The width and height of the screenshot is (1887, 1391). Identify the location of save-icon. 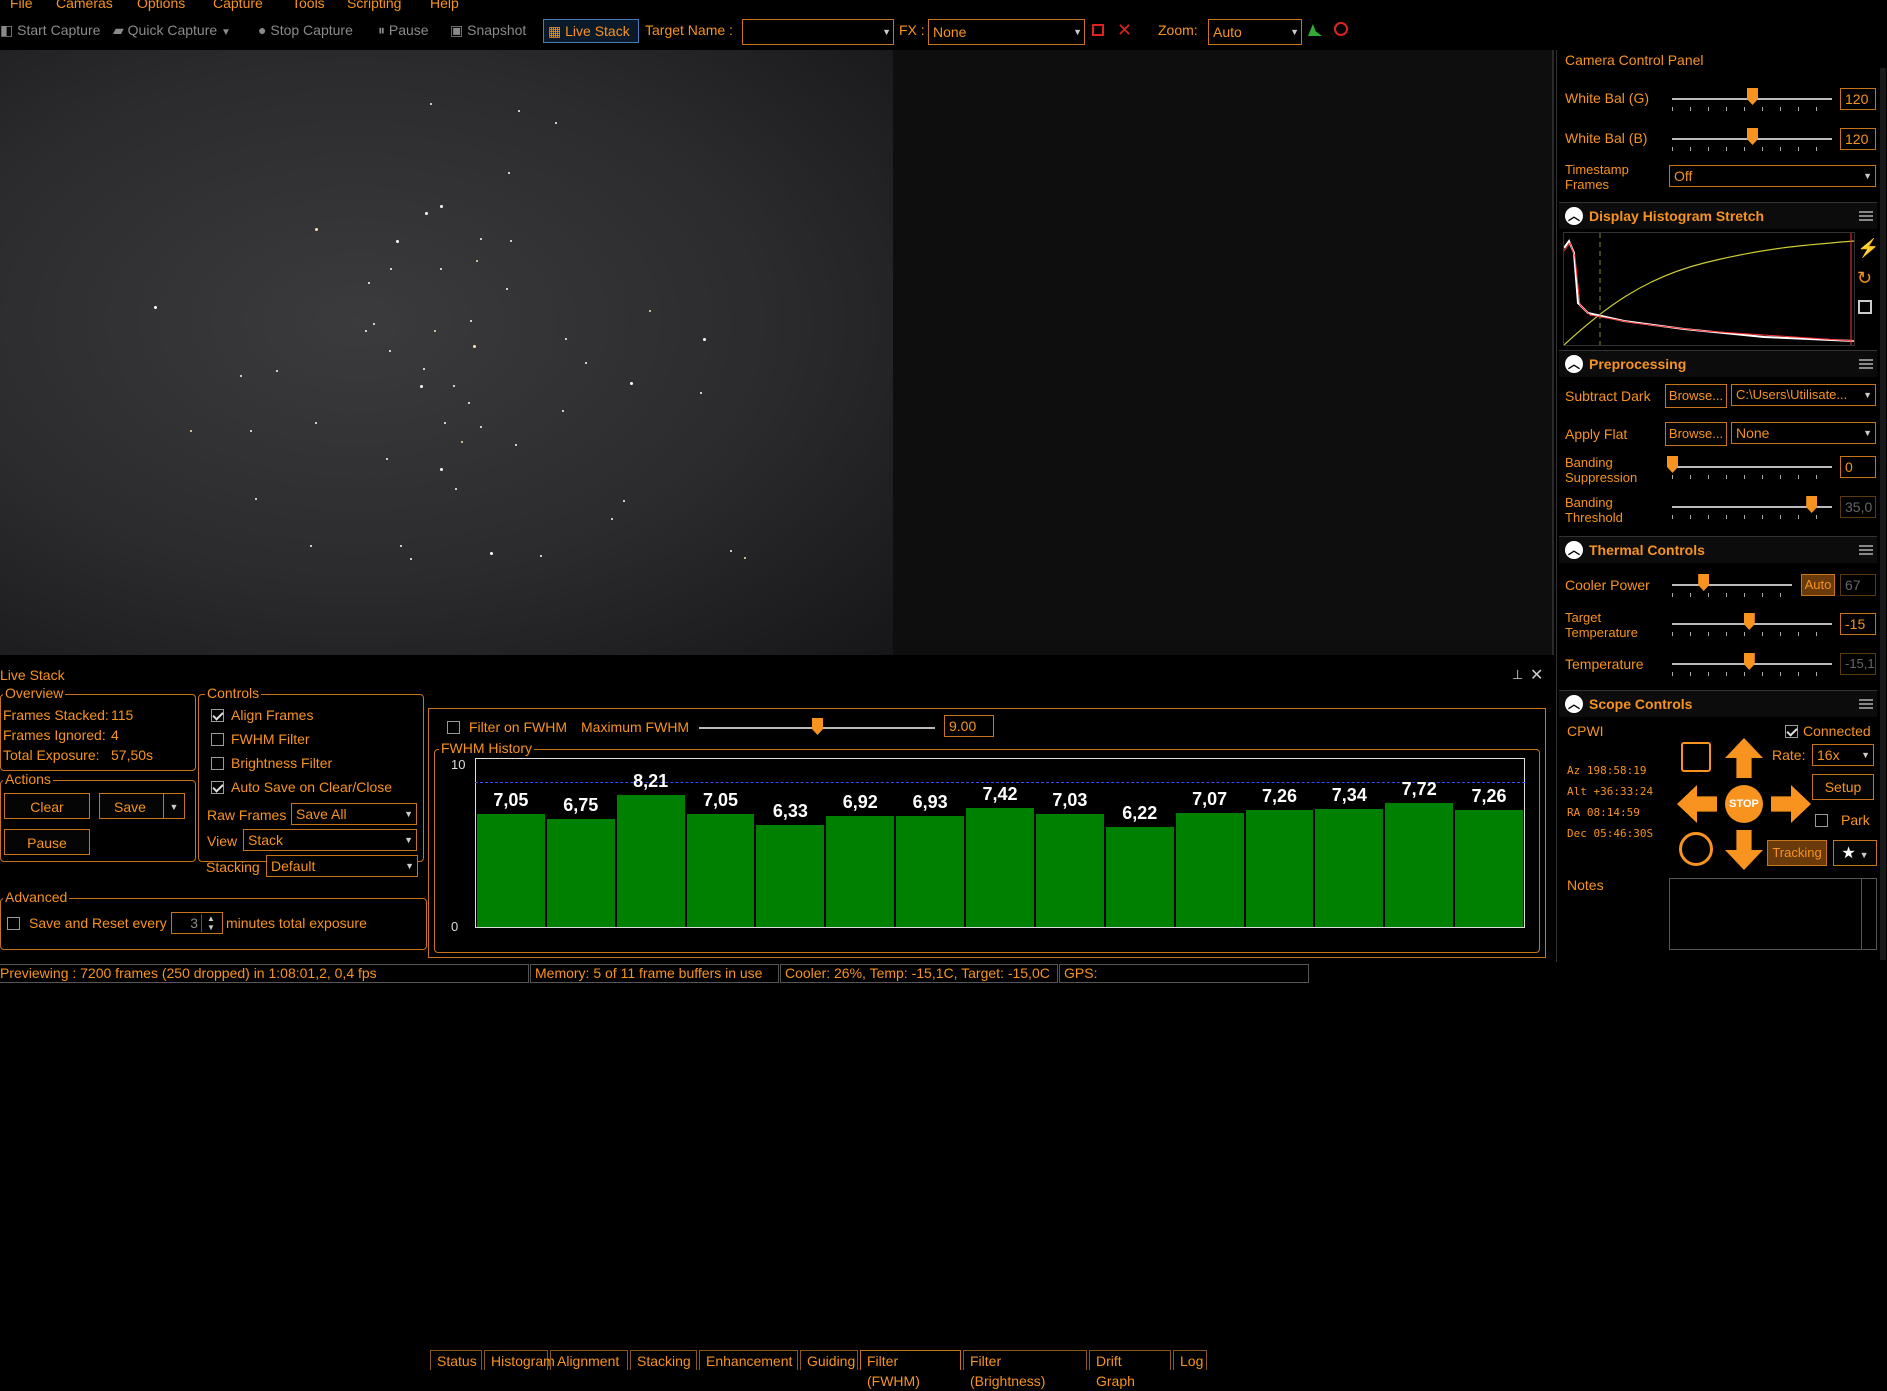
(1865, 307).